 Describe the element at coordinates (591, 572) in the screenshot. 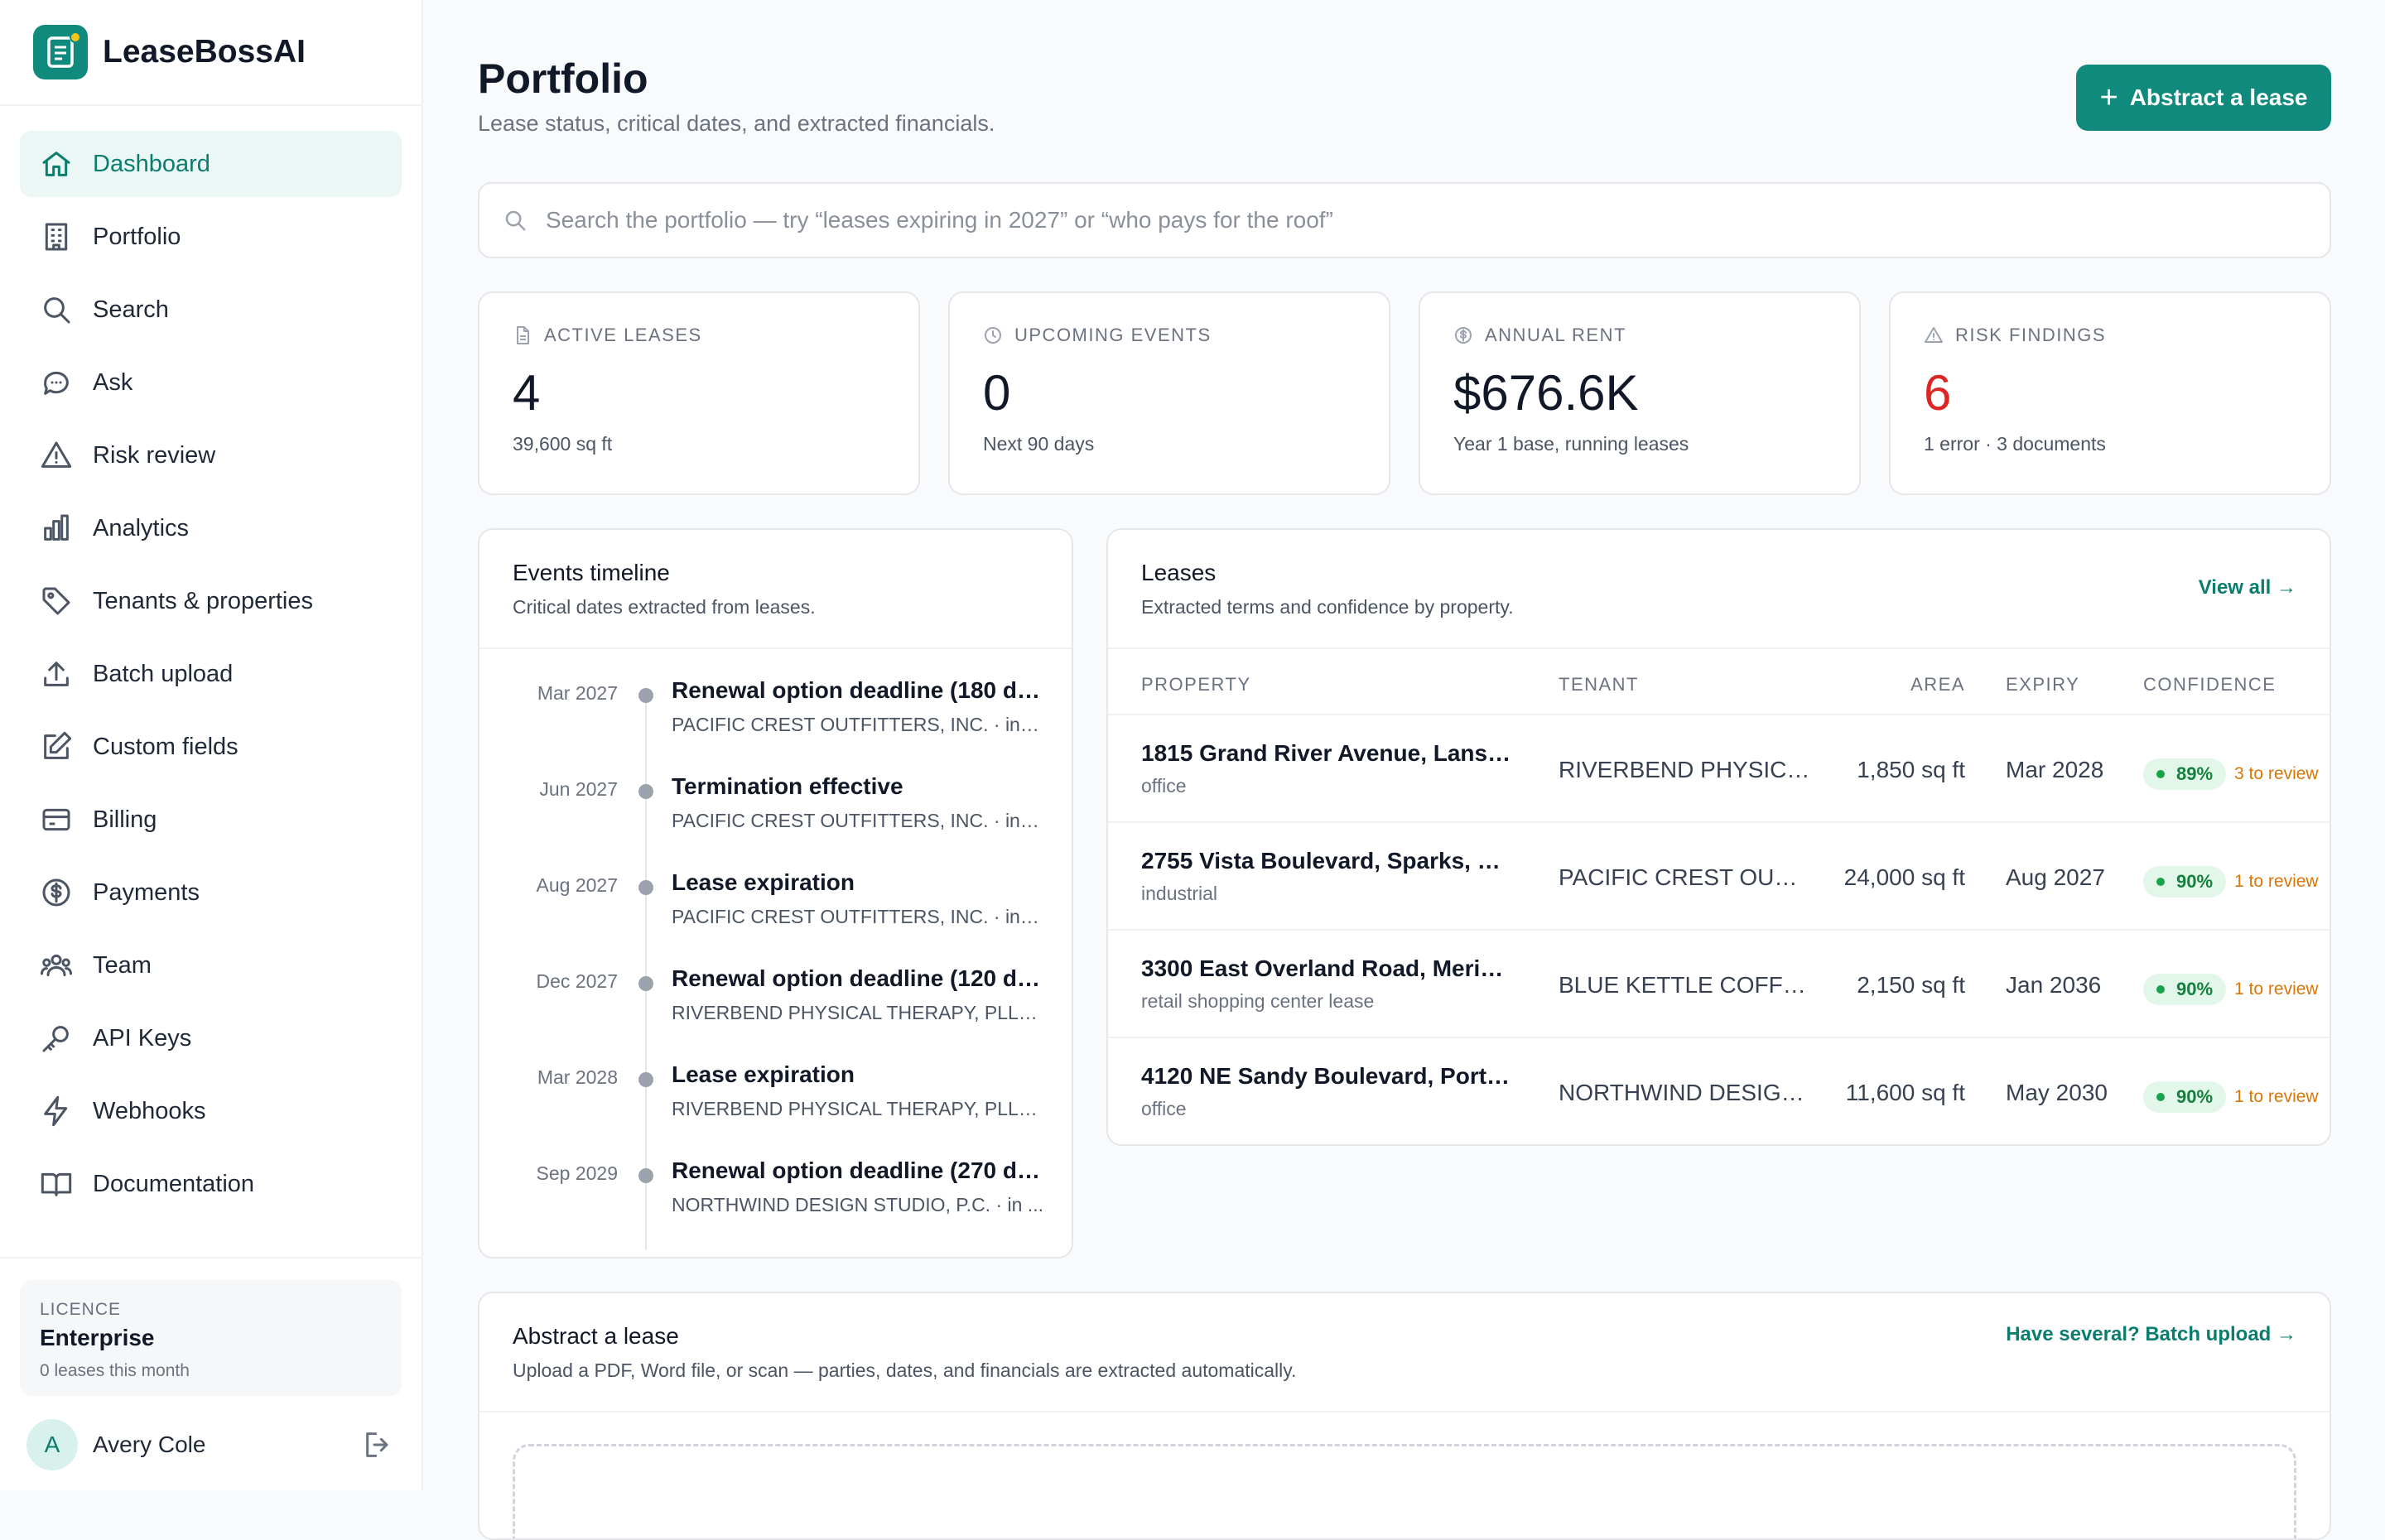

I see `card-title: Events timeline` at that location.